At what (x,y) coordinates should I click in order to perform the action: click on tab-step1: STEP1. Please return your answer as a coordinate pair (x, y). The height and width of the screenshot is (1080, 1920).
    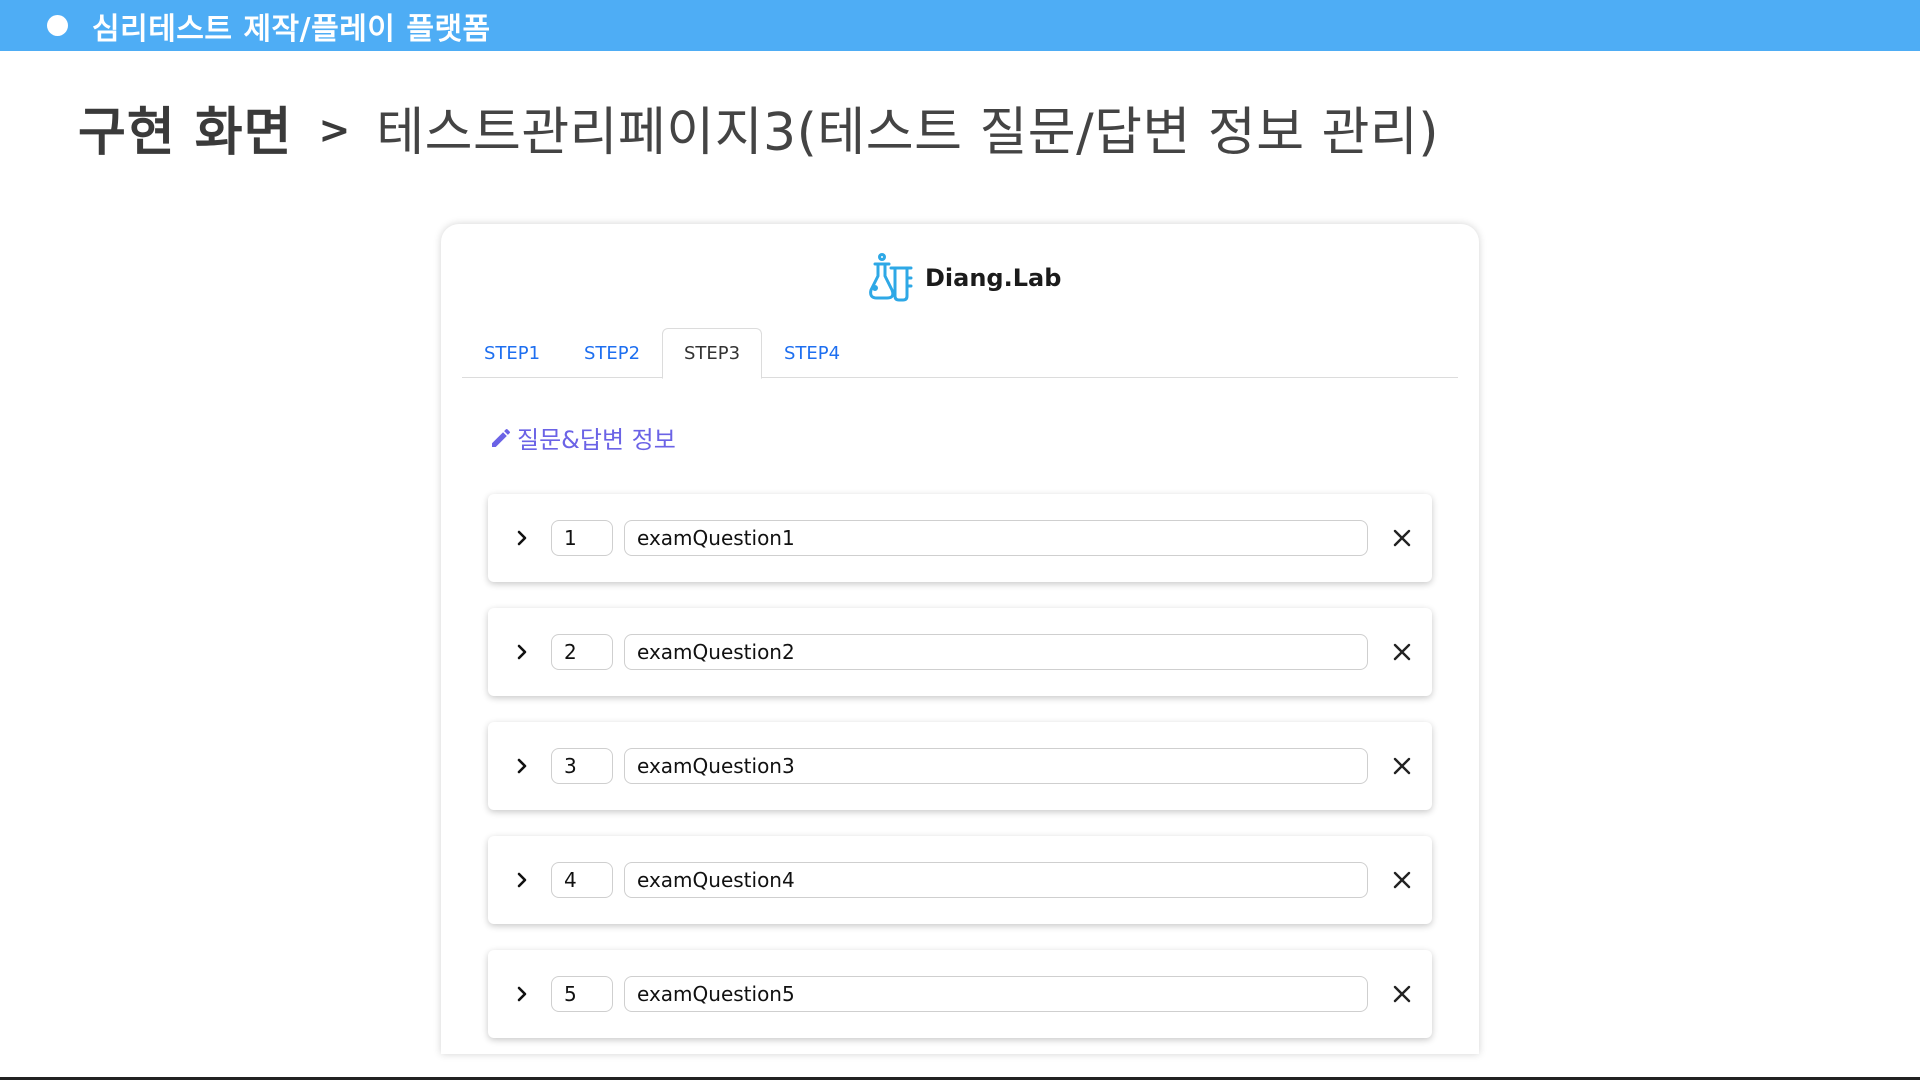
    Looking at the image, I should click on (512, 353).